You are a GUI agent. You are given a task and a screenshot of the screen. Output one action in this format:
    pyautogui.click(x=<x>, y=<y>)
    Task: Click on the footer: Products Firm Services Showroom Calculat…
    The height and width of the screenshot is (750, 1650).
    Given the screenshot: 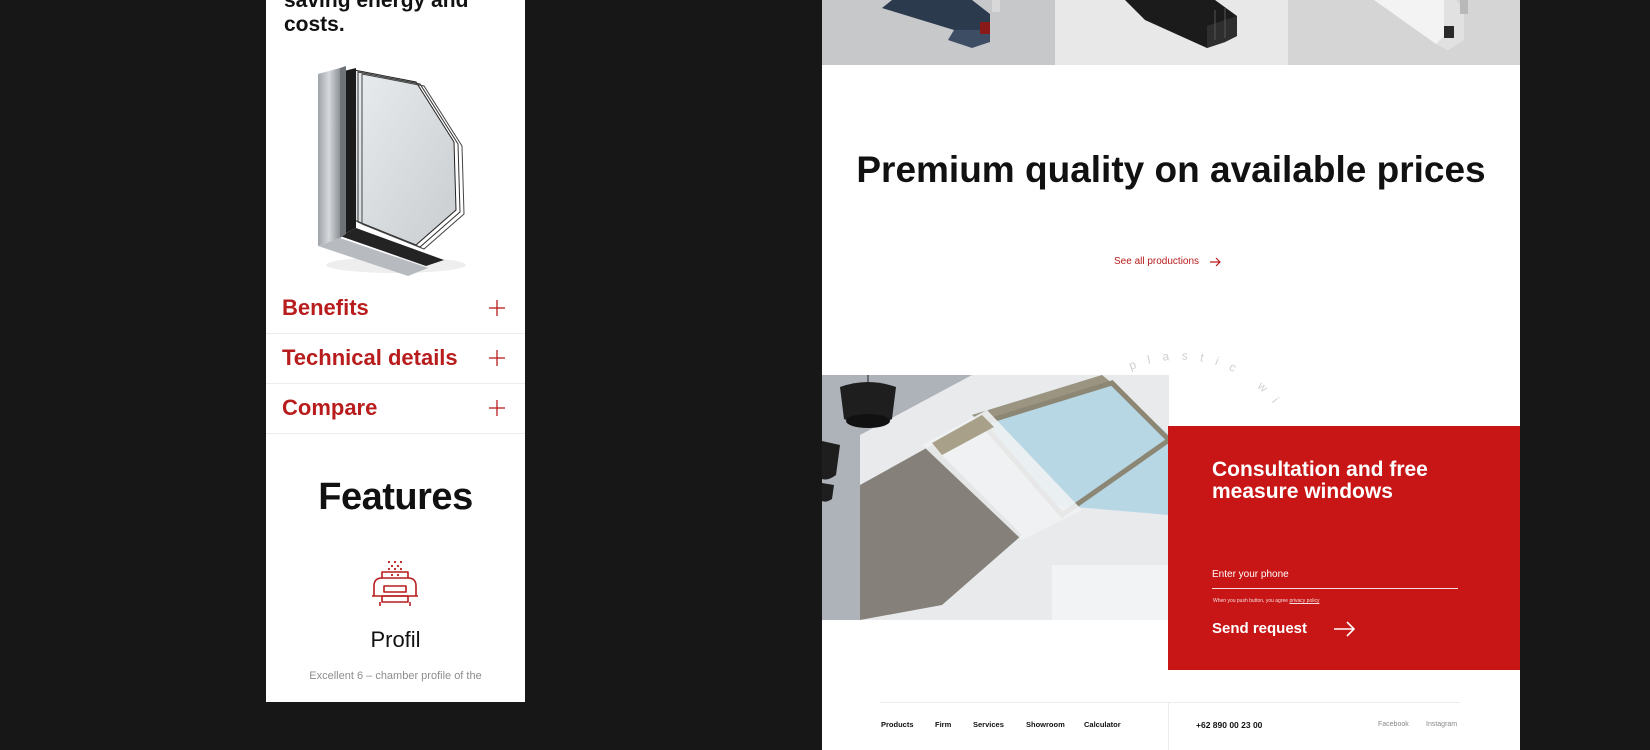 What is the action you would take?
    pyautogui.click(x=1171, y=726)
    